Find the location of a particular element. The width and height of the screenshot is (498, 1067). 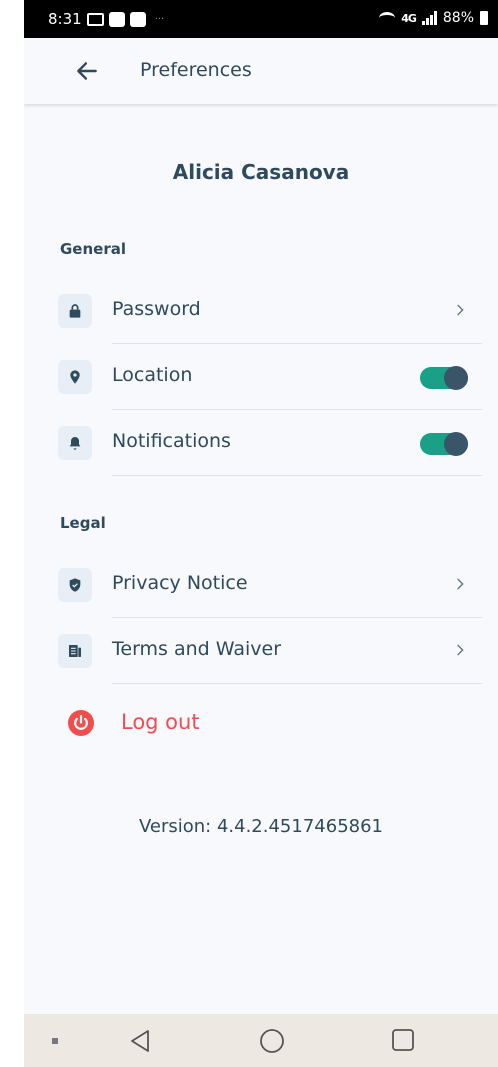

terms-waiver-label: Terms and Waiver is located at coordinates (197, 649).